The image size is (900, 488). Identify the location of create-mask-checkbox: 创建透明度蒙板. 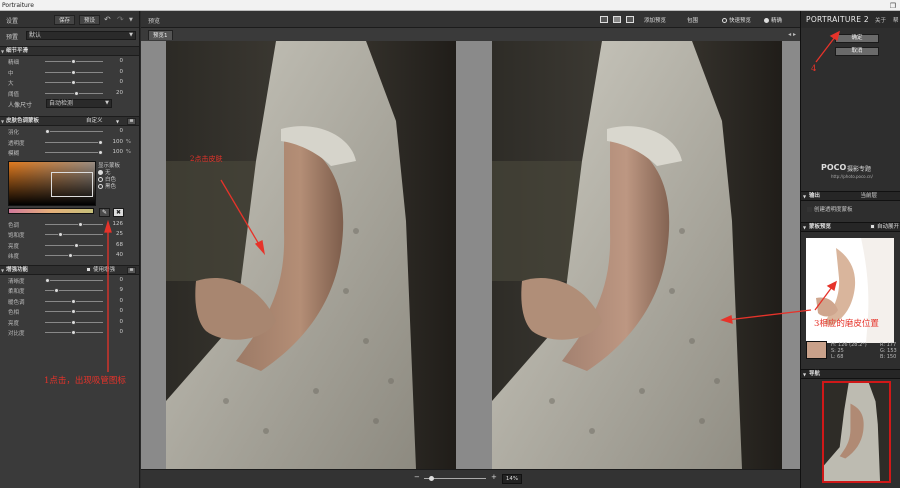
(830, 209).